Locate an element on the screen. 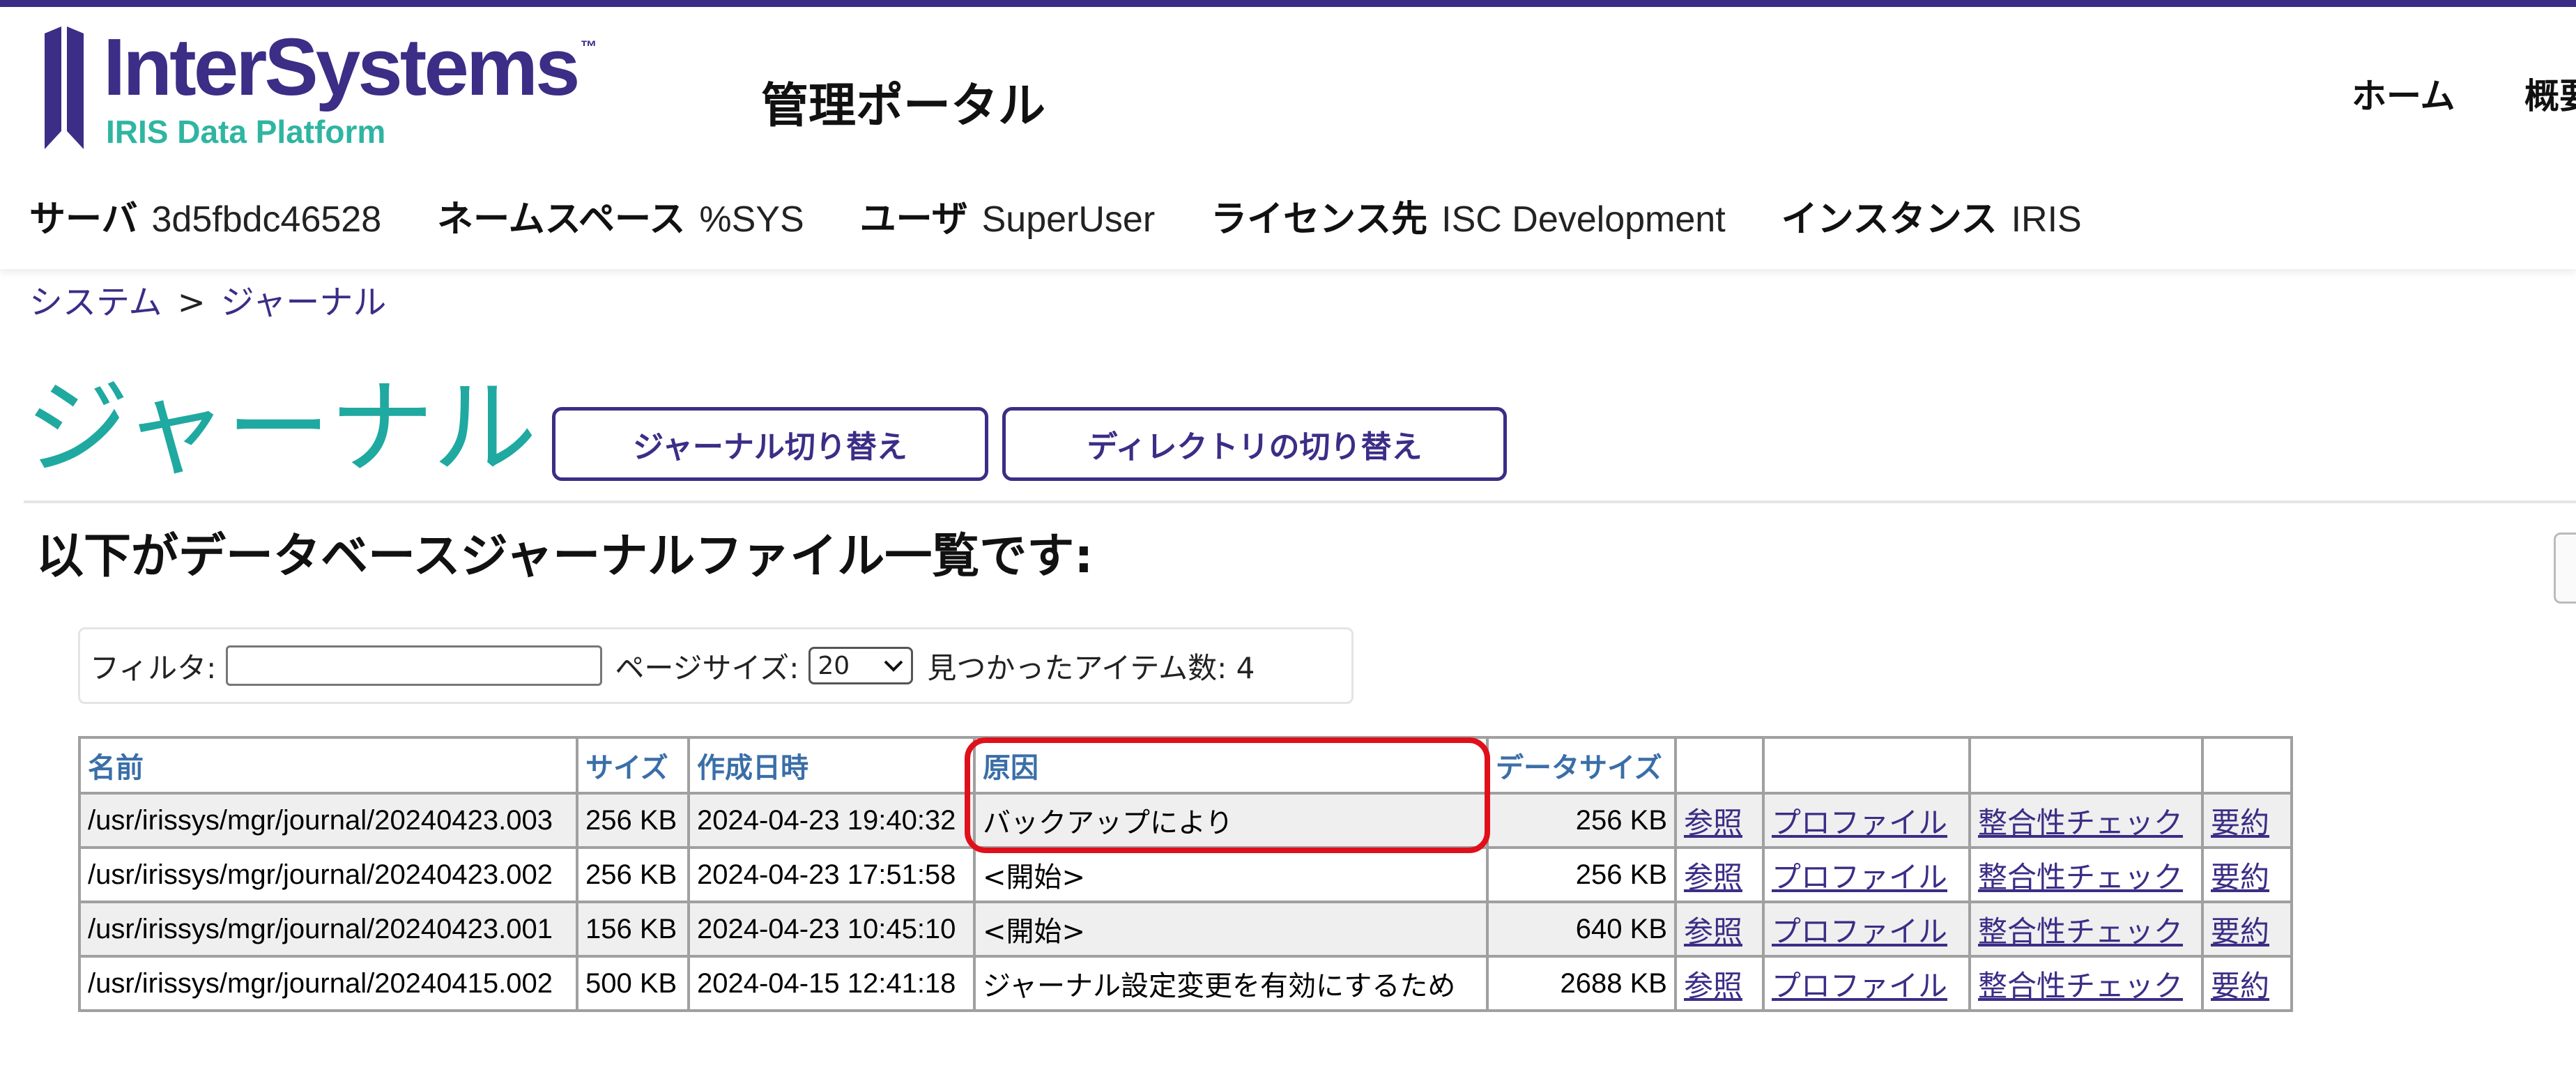  column-header-integrity is located at coordinates (2086, 766).